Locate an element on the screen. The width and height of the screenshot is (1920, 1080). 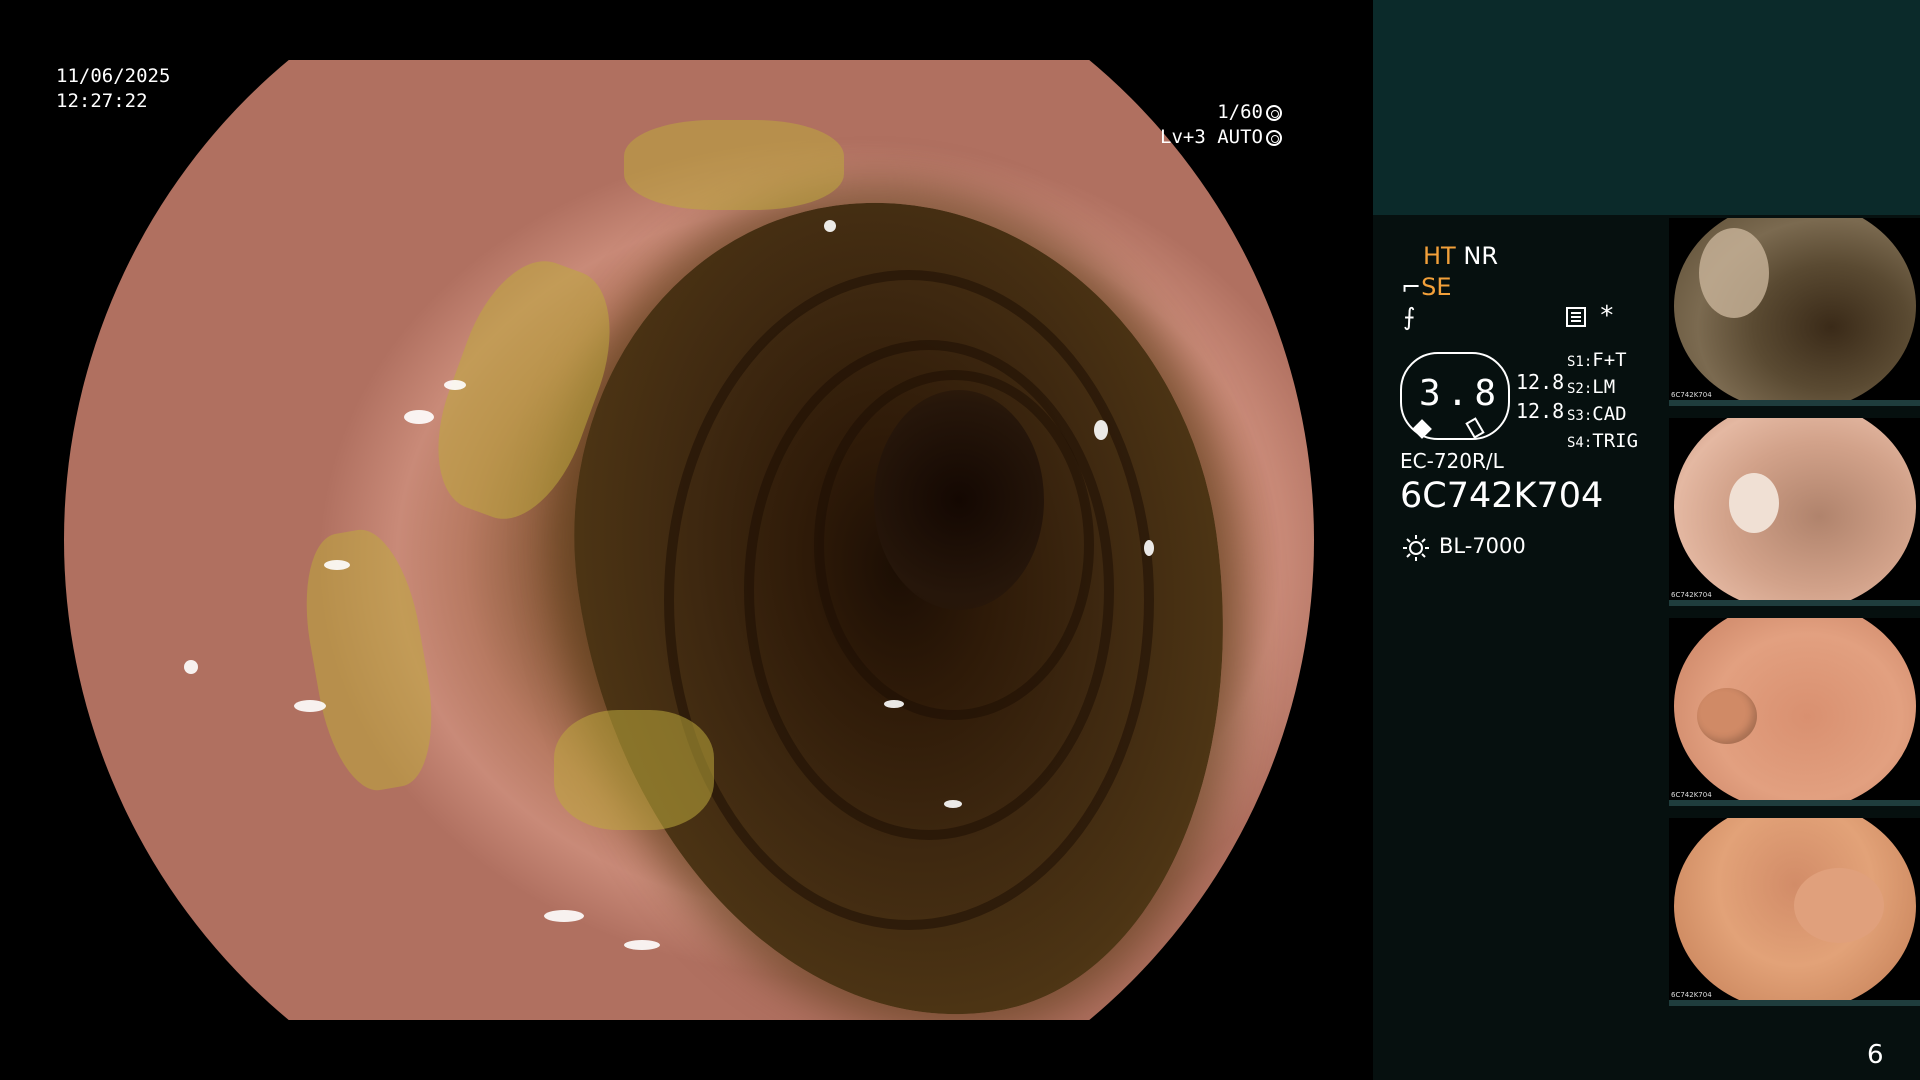
mode-row-2: ⌐SE is located at coordinates (1426, 287).